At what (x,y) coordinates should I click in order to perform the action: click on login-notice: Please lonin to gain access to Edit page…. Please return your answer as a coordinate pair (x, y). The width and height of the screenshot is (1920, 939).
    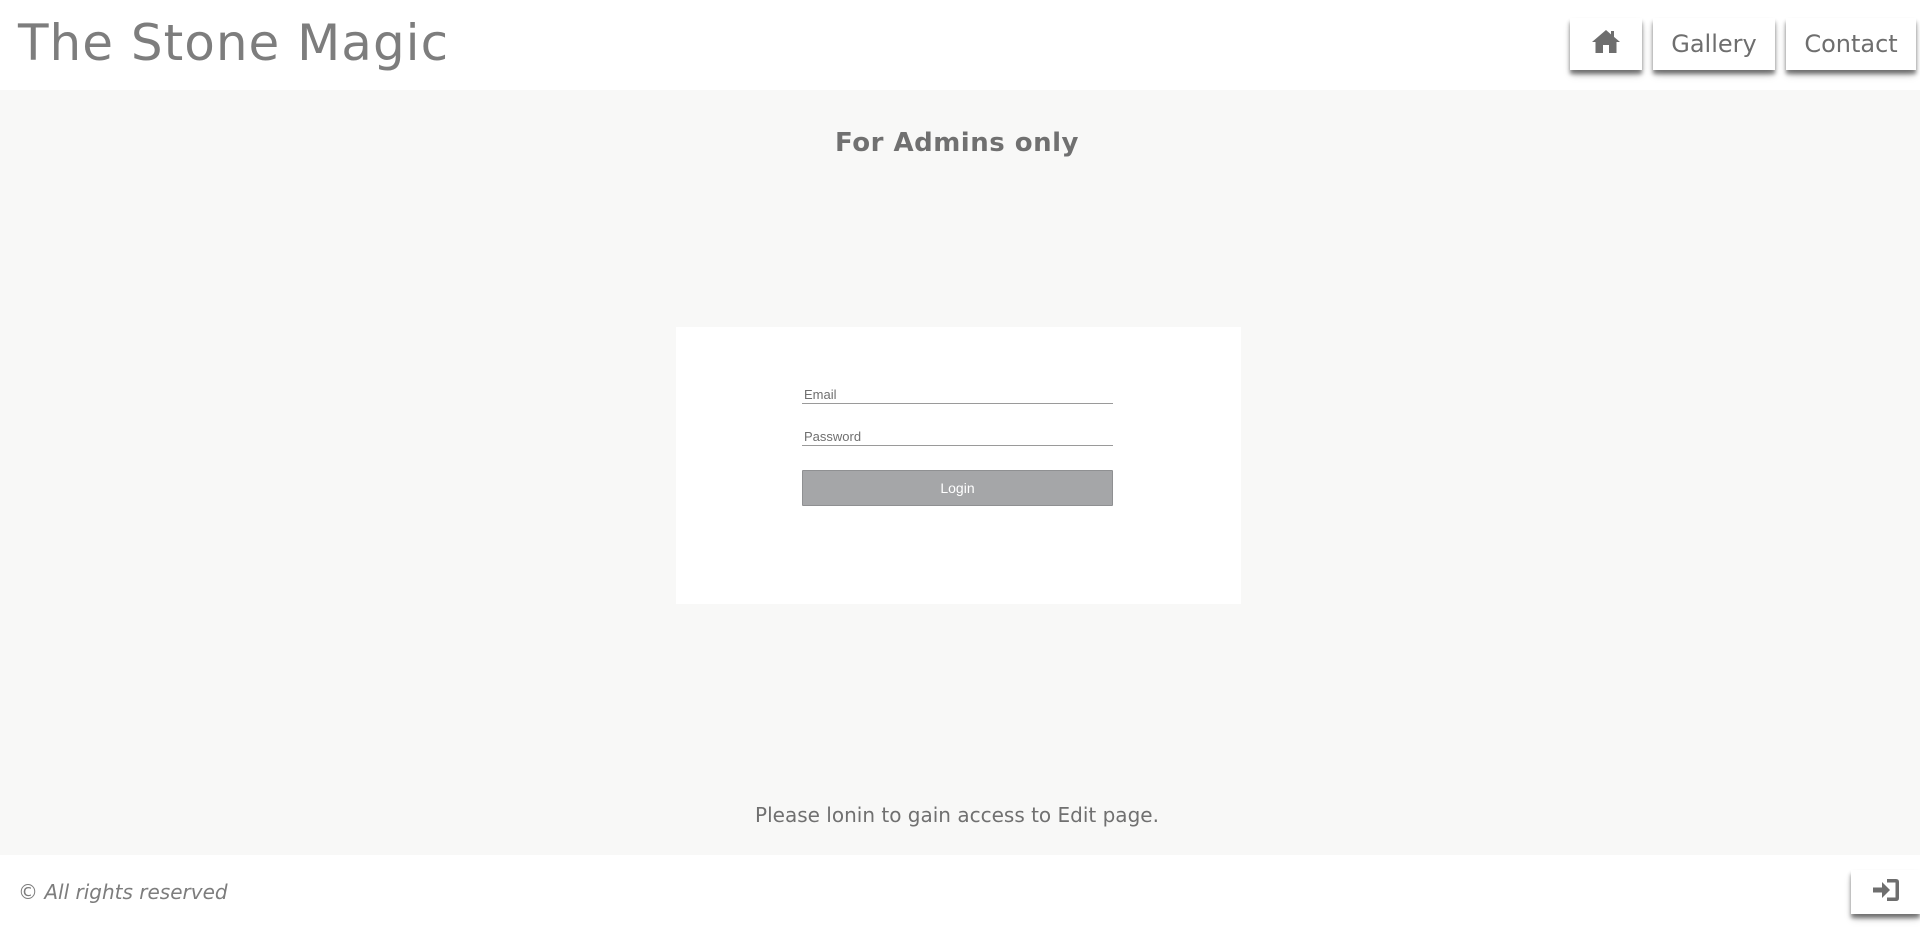
    Looking at the image, I should click on (957, 815).